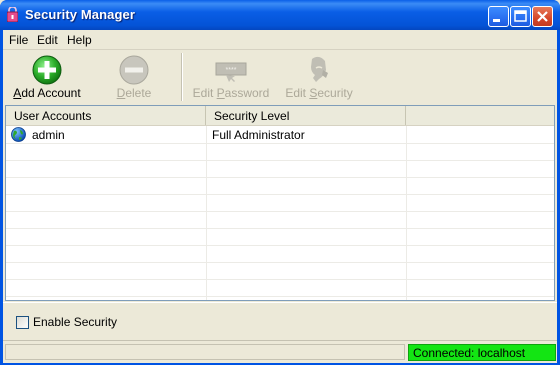  What do you see at coordinates (47, 93) in the screenshot?
I see `add-account-label: Add Account` at bounding box center [47, 93].